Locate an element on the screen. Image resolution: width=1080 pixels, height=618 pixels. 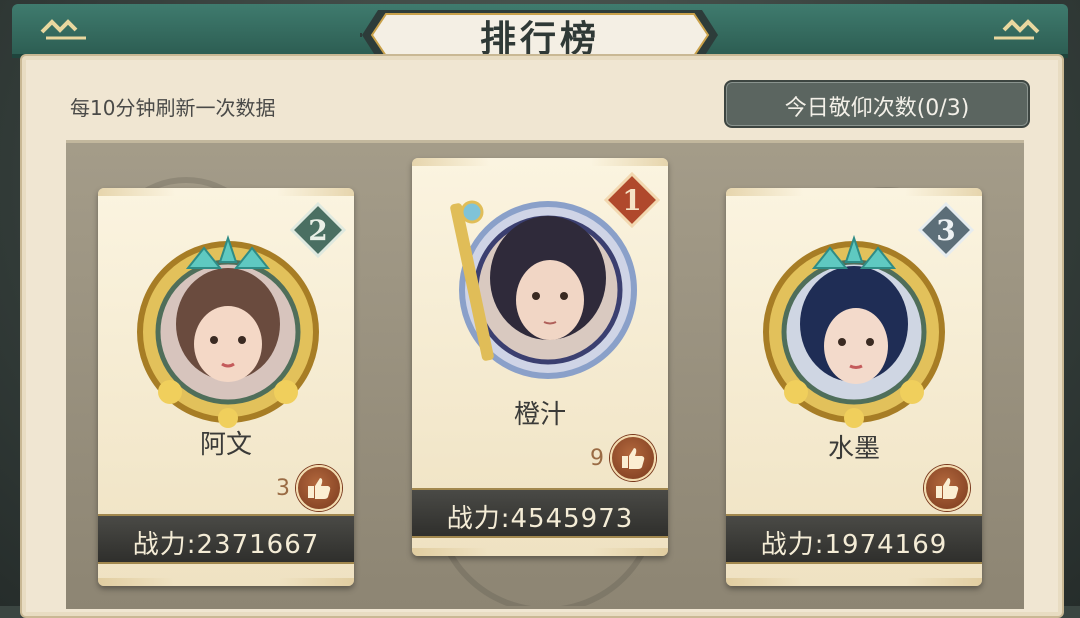
player-name: 阿文 is located at coordinates (225, 445).